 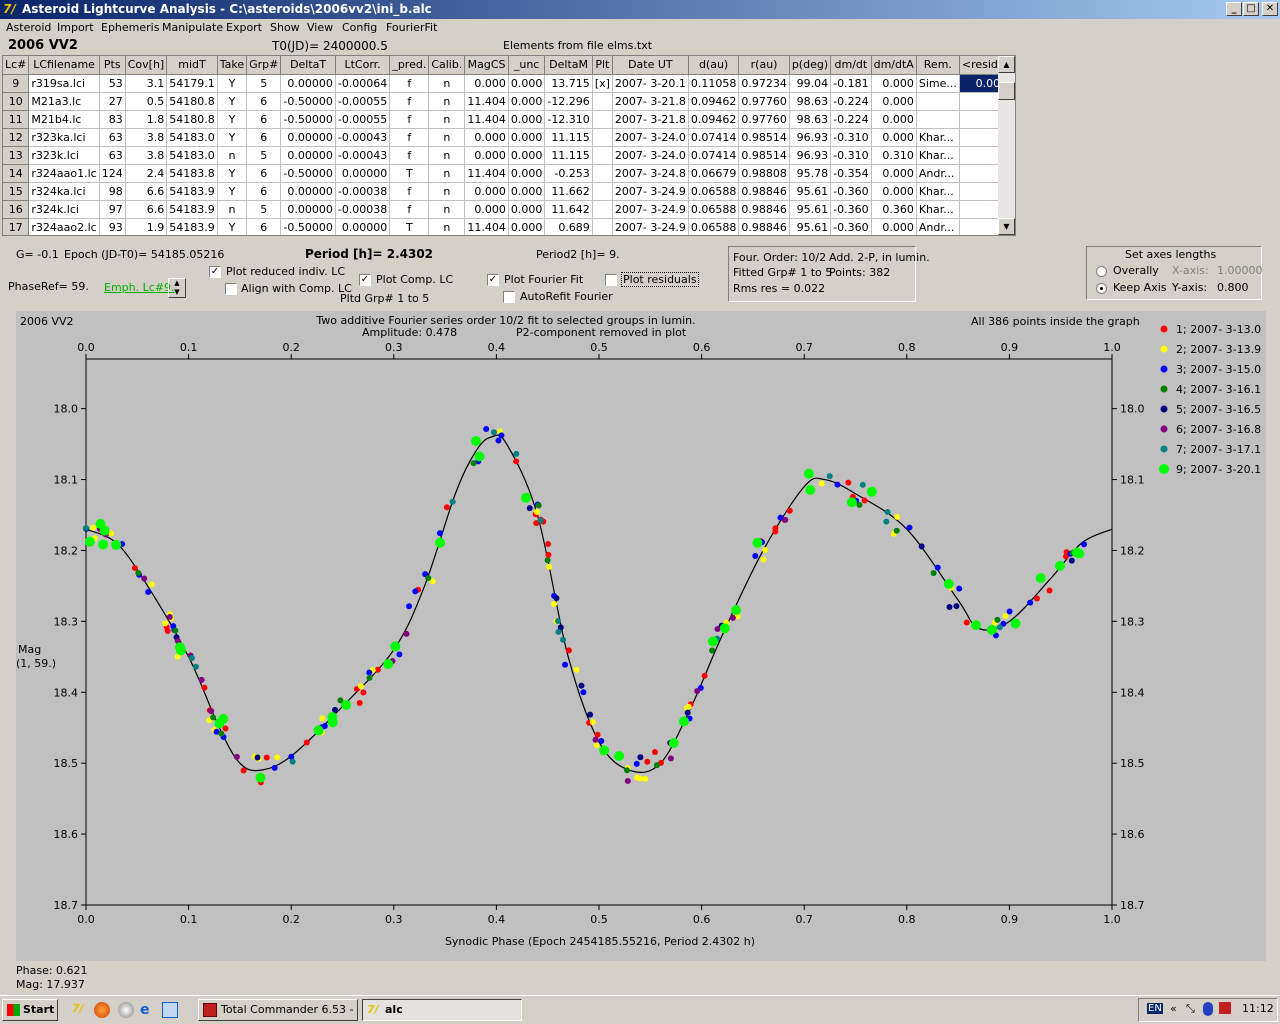 What do you see at coordinates (146, 83) in the screenshot?
I see `table-cell: 3.1` at bounding box center [146, 83].